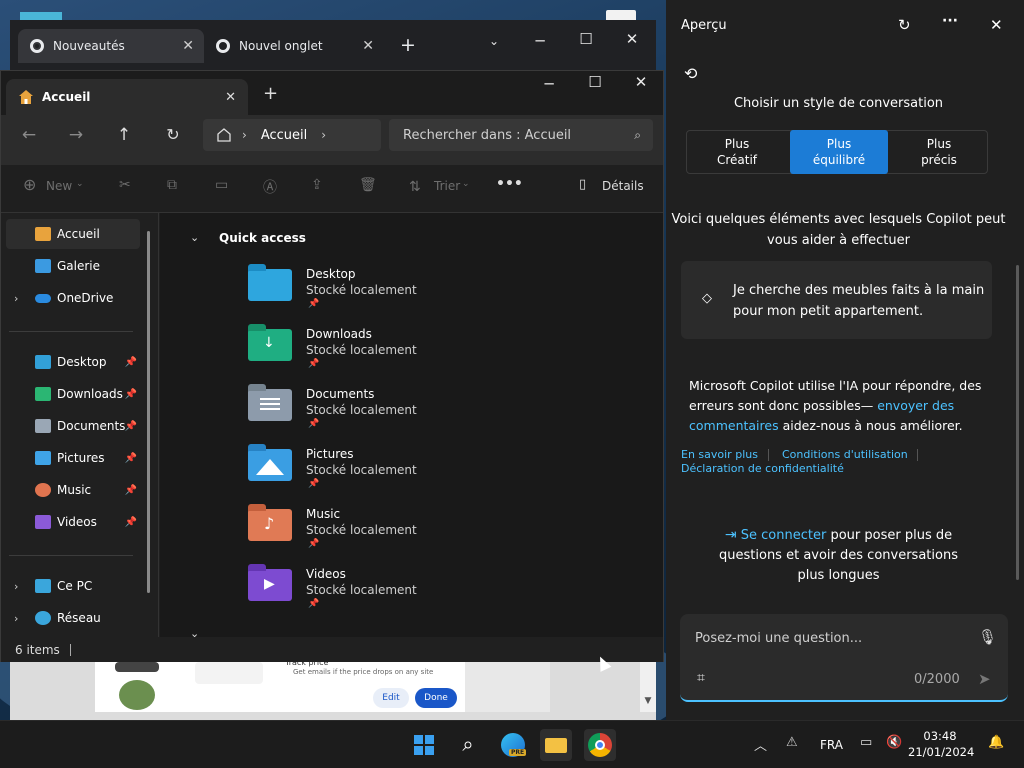 The width and height of the screenshot is (1024, 768). What do you see at coordinates (294, 46) in the screenshot?
I see `chrome-tab-nouvel-onglet: Nouvel onglet ✕` at bounding box center [294, 46].